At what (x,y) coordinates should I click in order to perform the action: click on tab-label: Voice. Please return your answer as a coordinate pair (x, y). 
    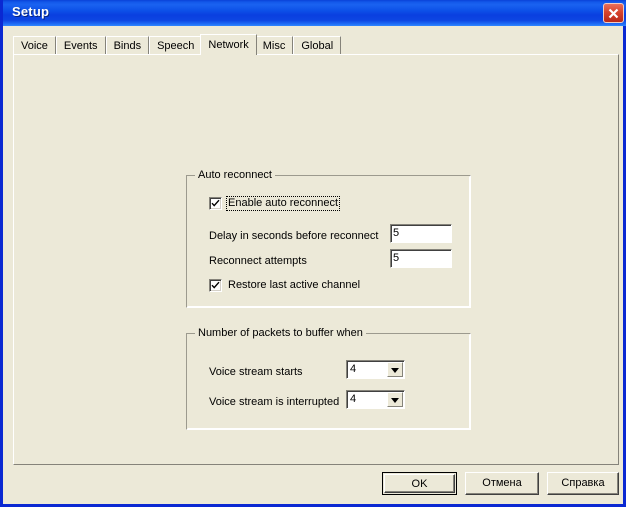
    Looking at the image, I should click on (34, 46).